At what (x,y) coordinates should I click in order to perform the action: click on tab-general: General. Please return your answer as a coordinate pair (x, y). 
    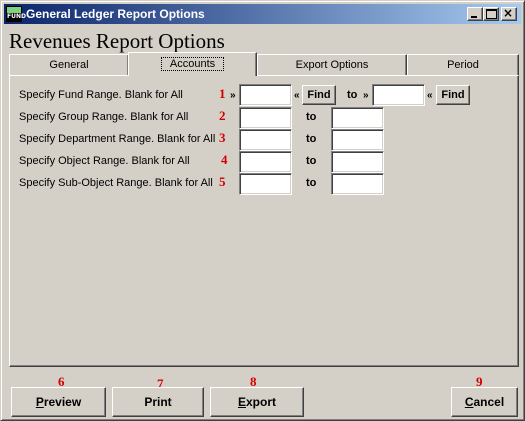
    Looking at the image, I should click on (69, 64).